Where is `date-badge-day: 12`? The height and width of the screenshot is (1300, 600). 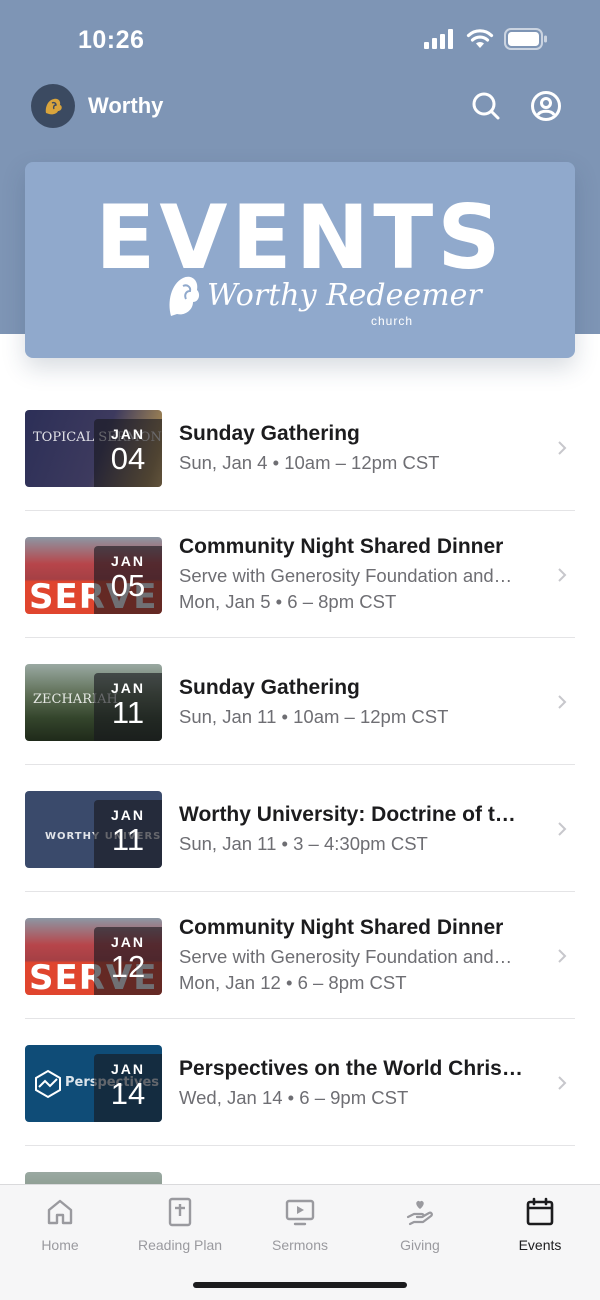 date-badge-day: 12 is located at coordinates (128, 966).